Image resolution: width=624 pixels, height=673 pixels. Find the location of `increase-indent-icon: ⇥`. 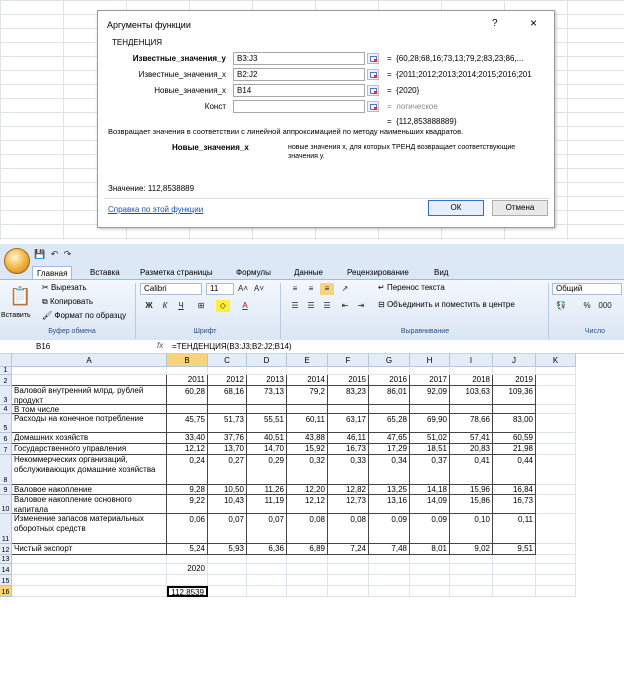

increase-indent-icon: ⇥ is located at coordinates (361, 306).